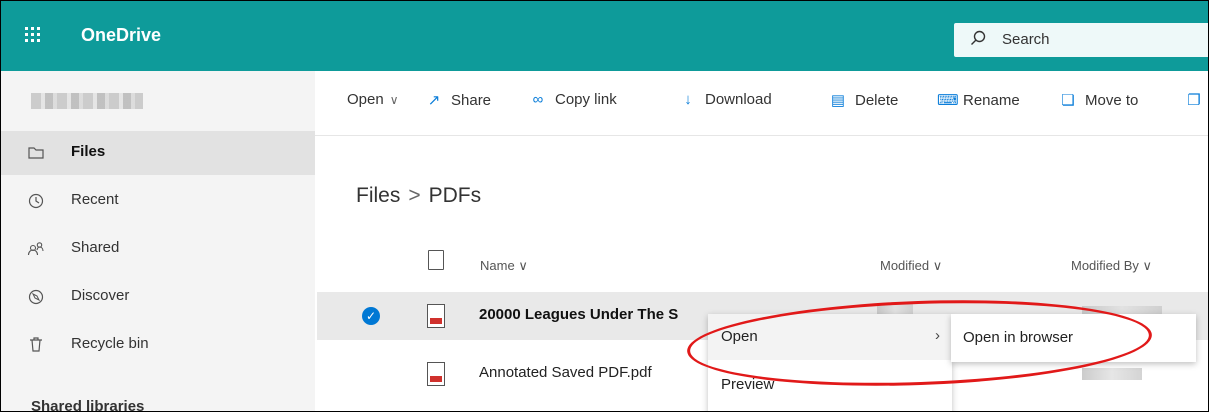 The image size is (1209, 412). Describe the element at coordinates (158, 345) in the screenshot. I see `sidebar-item-recycle-bin: Recycle bin` at that location.